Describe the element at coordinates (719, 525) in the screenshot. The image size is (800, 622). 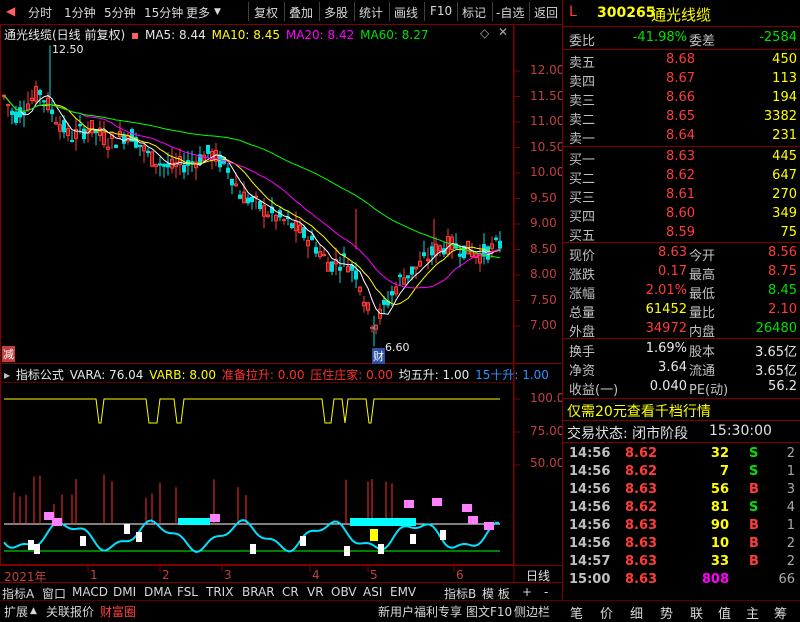
I see `trade-volume: 90` at that location.